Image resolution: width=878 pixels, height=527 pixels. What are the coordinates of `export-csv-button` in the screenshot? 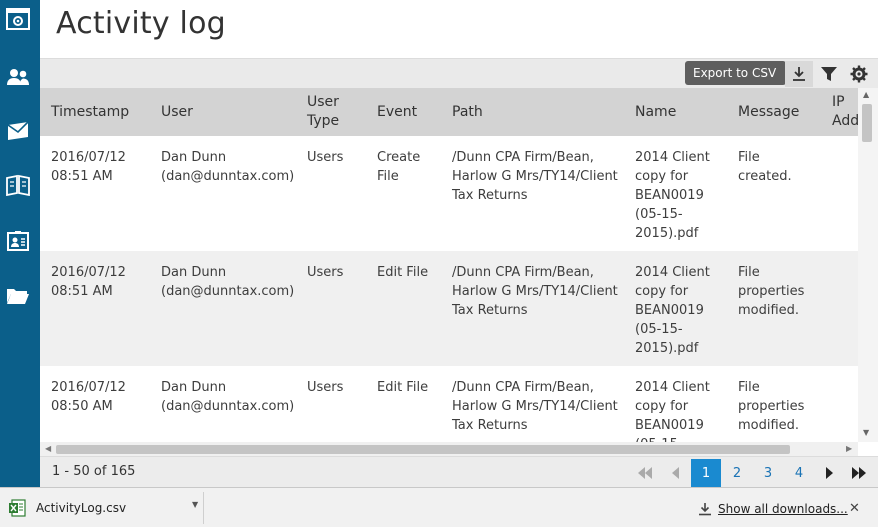 It's located at (799, 74).